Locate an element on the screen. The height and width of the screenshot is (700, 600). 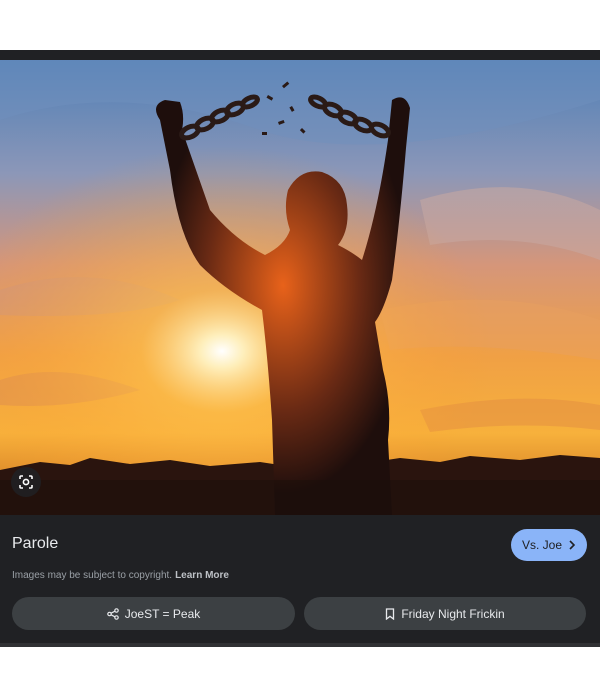
bookmark-icon is located at coordinates (390, 613).